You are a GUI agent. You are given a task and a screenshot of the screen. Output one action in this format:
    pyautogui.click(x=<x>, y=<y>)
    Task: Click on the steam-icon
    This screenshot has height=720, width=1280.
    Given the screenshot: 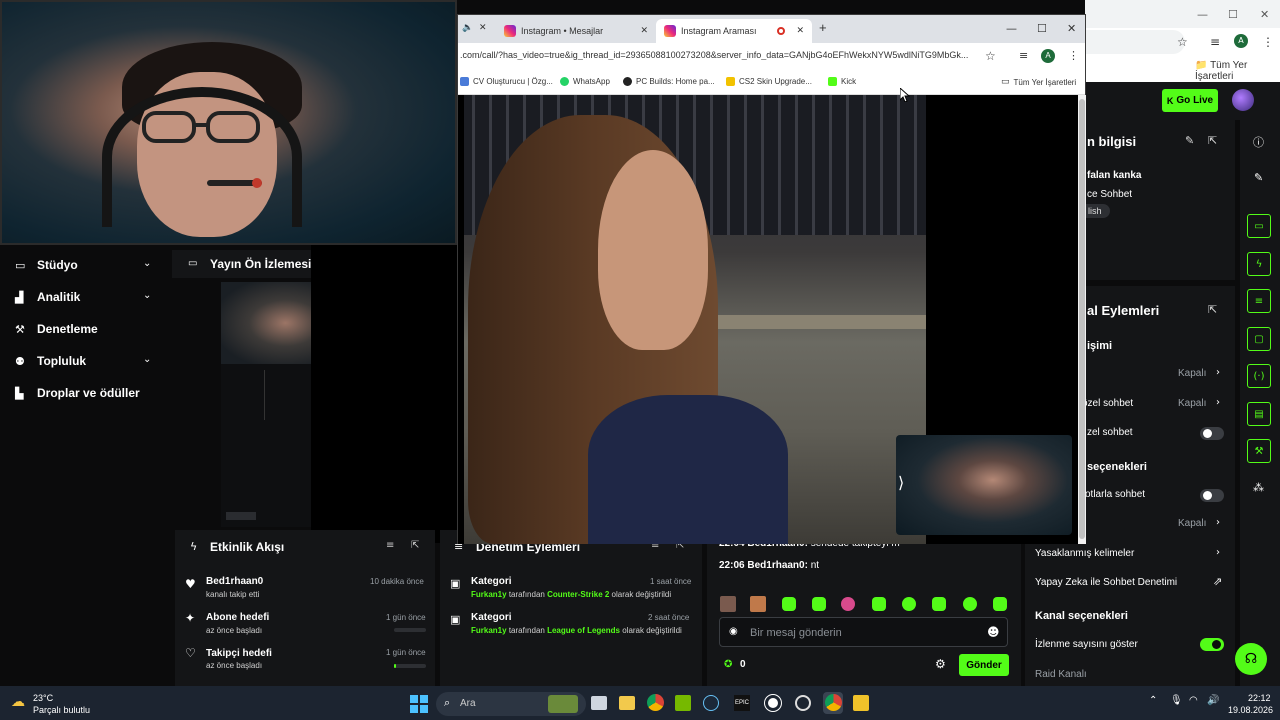 What is the action you would take?
    pyautogui.click(x=711, y=703)
    